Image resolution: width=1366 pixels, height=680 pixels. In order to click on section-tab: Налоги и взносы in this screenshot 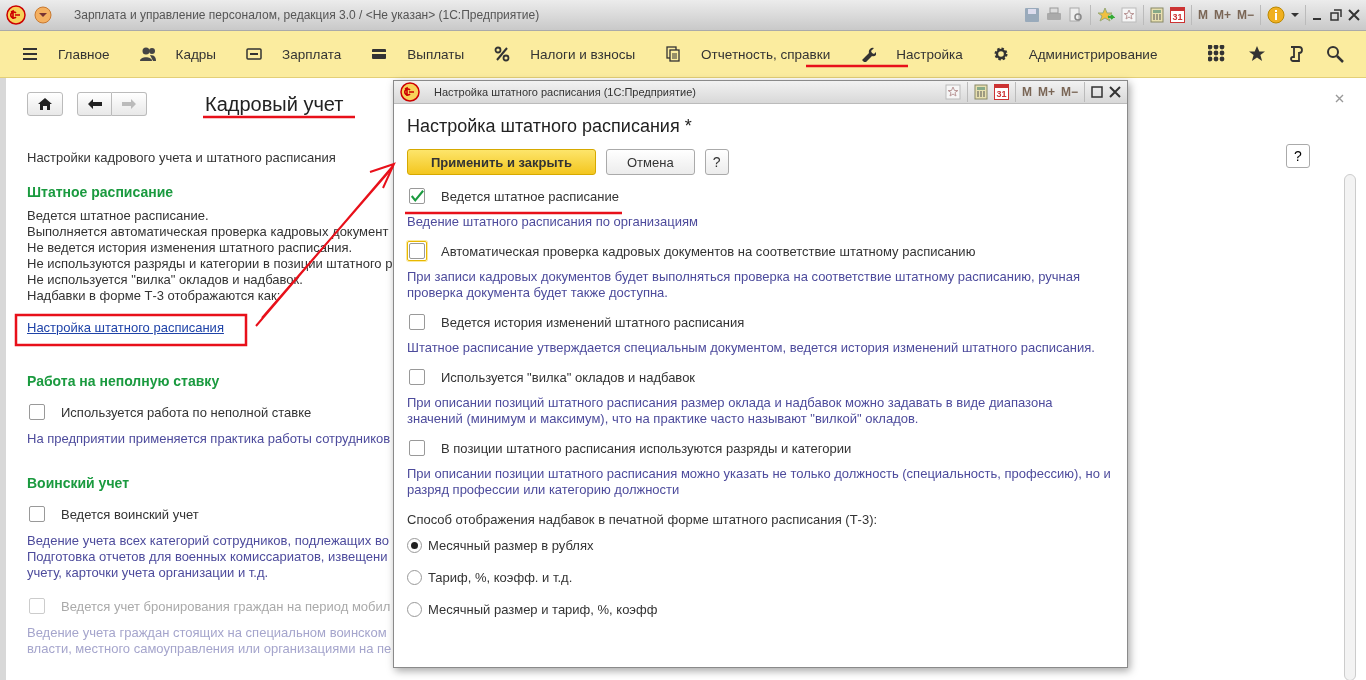, I will do `click(565, 54)`.